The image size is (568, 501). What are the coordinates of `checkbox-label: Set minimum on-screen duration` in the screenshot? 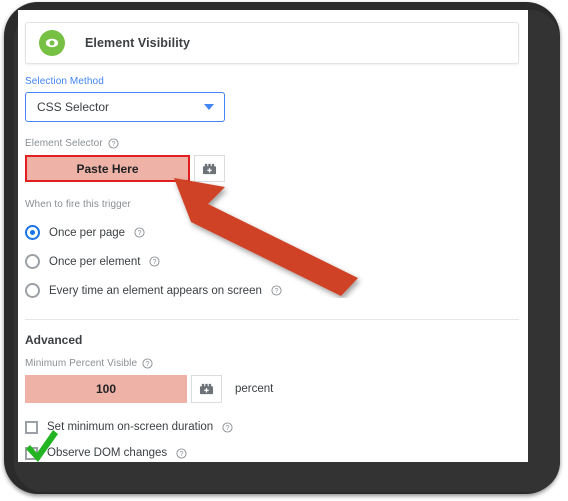 It's located at (130, 427).